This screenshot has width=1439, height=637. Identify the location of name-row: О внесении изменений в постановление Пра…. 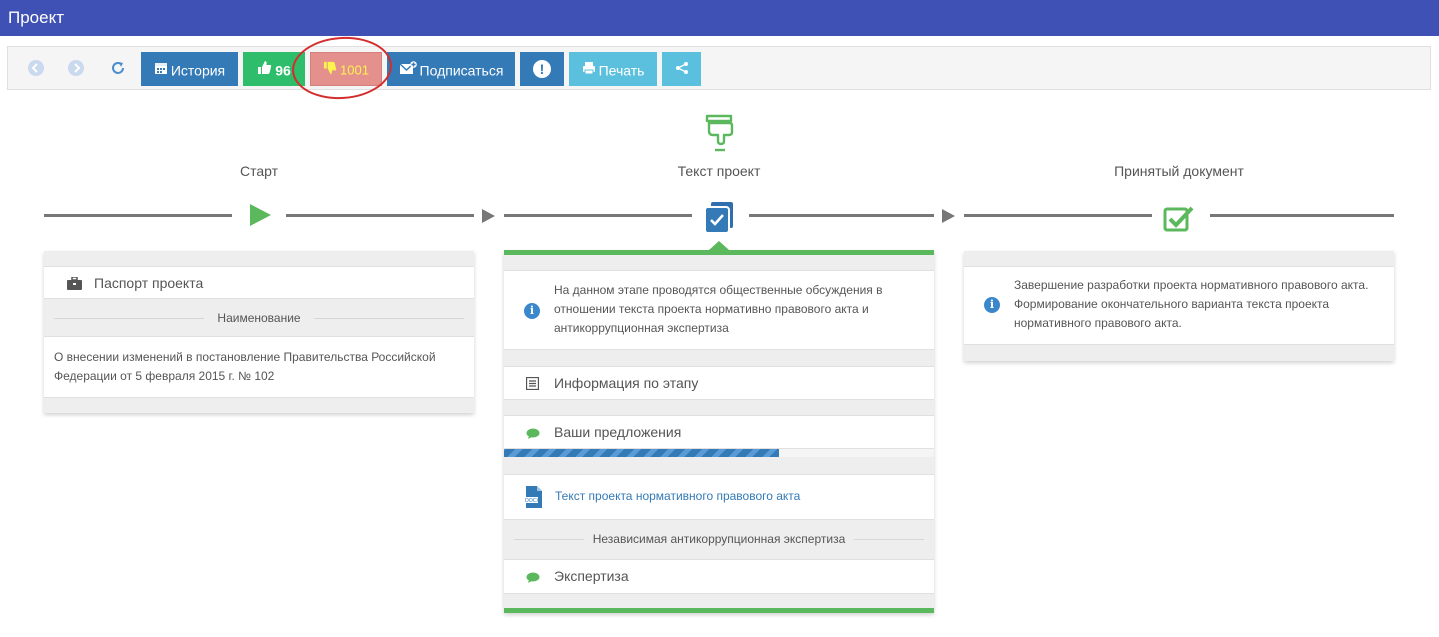
(259, 367).